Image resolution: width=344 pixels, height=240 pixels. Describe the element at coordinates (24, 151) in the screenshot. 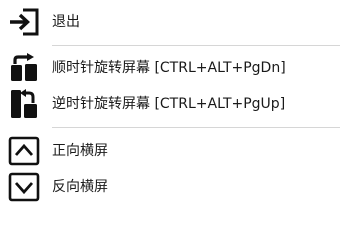

I see `chevron-up-icon` at that location.